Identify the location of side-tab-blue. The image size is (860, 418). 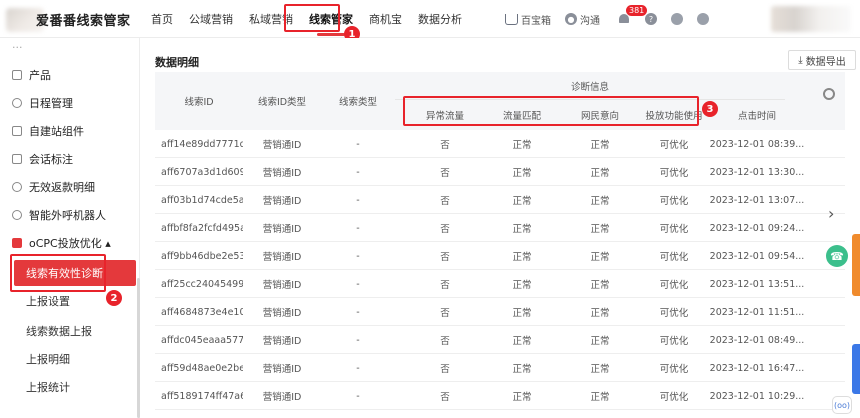
(856, 369).